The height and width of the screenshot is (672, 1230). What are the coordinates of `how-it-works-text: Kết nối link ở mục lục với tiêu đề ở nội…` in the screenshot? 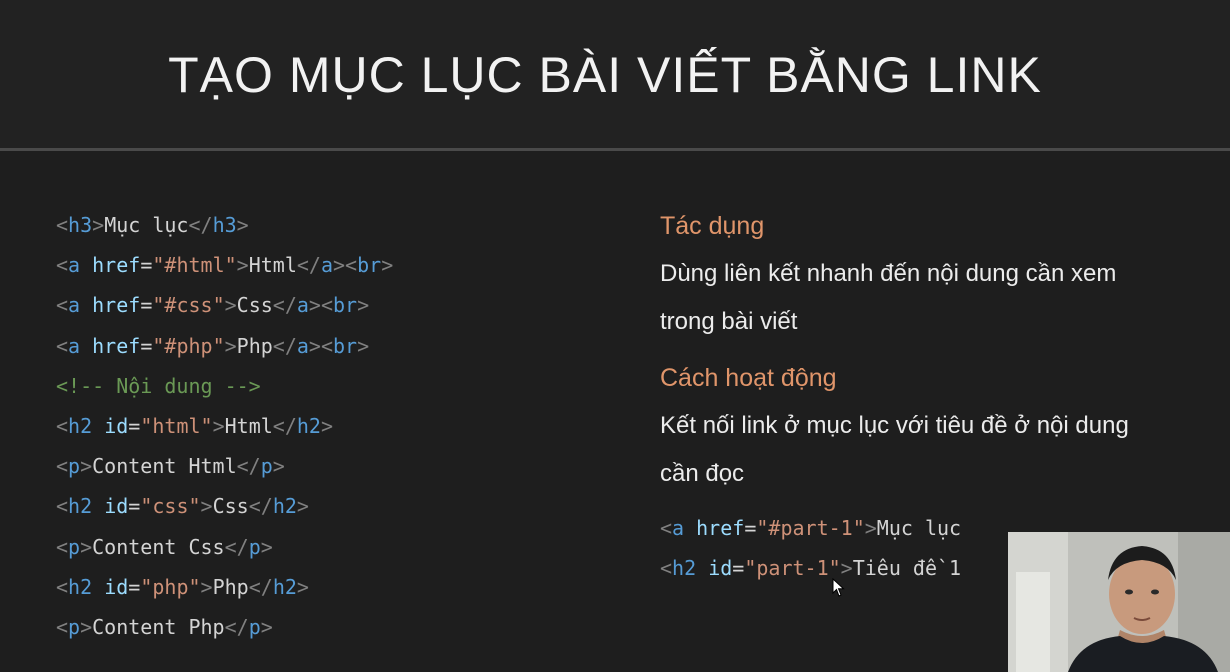 It's located at (930, 450).